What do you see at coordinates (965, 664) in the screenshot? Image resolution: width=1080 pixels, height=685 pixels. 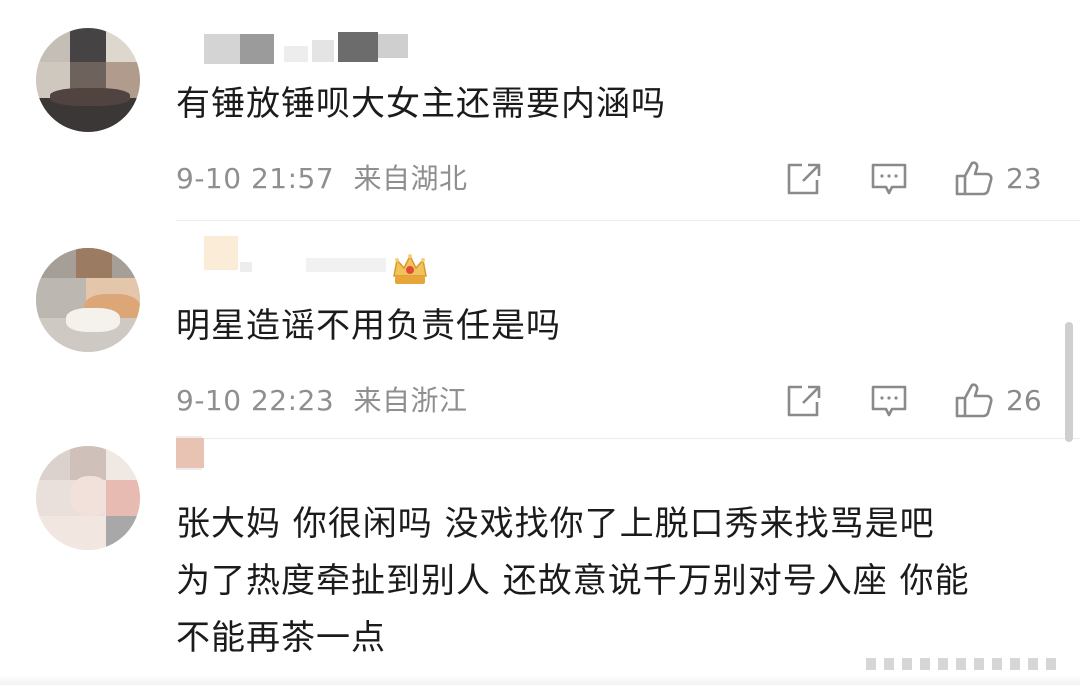 I see `watermark` at bounding box center [965, 664].